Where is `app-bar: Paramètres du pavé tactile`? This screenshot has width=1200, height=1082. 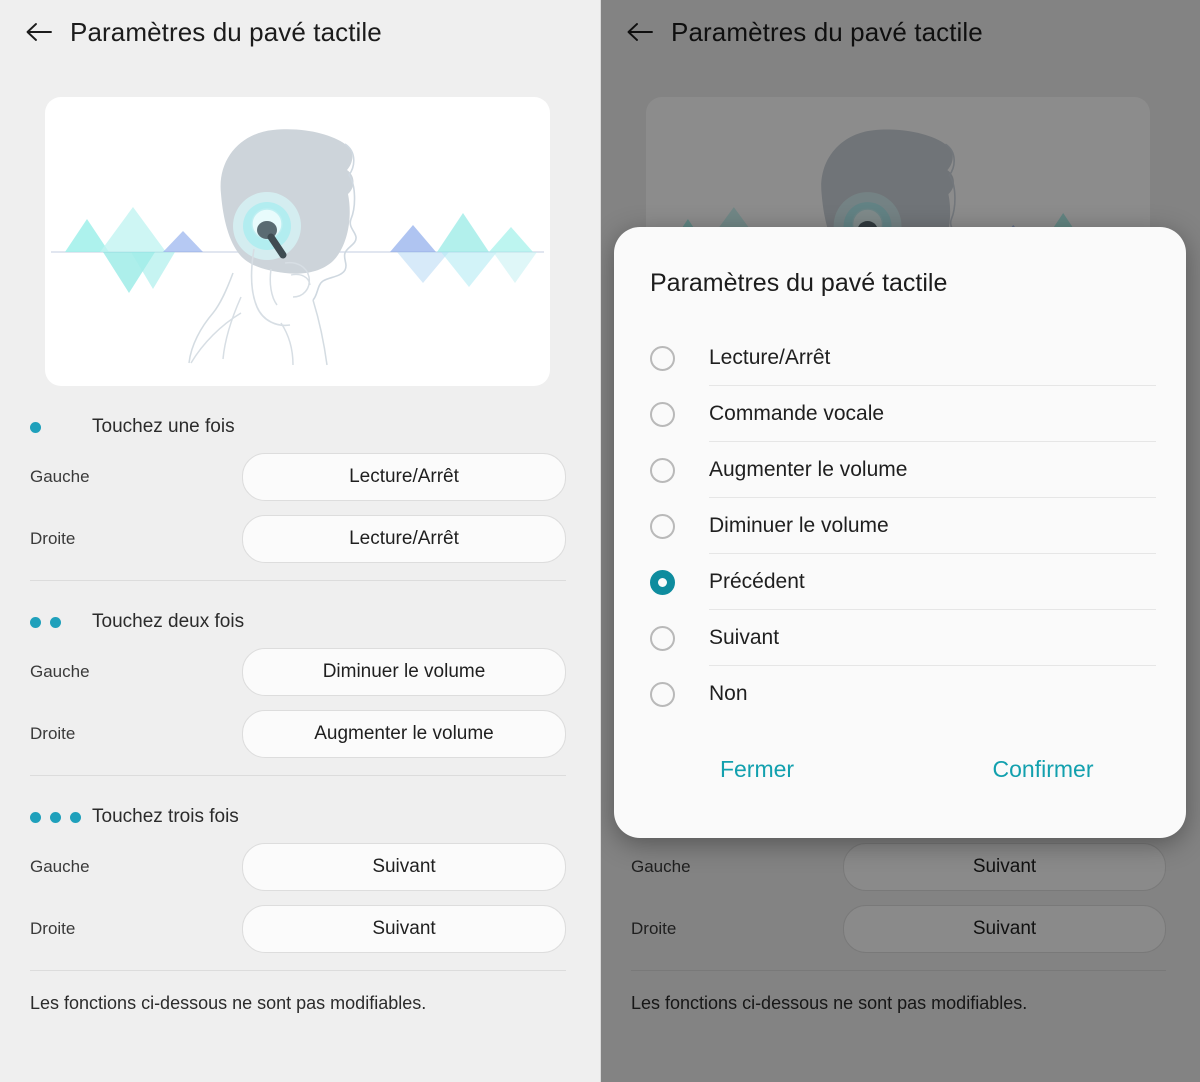
app-bar: Paramètres du pavé tactile is located at coordinates (300, 32).